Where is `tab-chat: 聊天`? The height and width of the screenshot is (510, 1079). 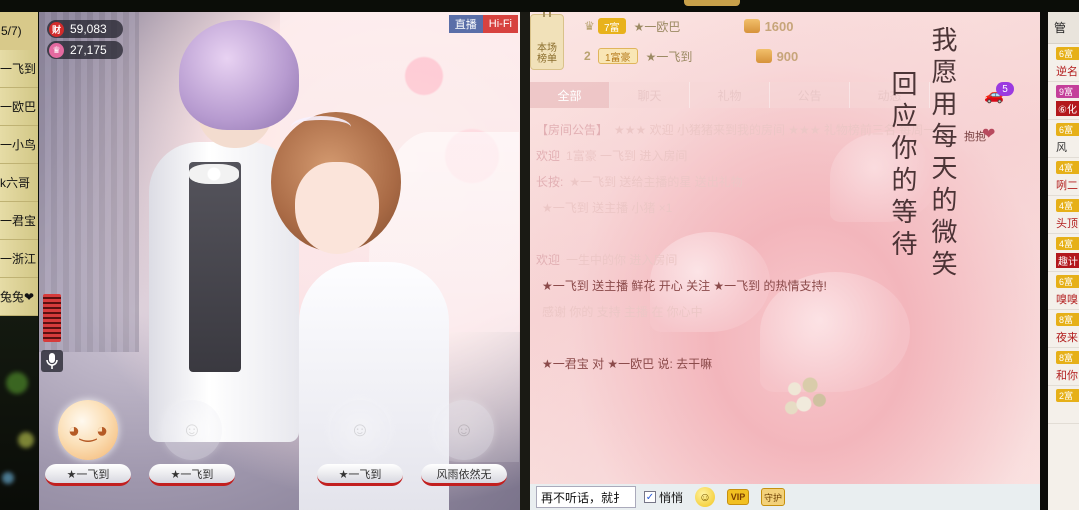 tab-chat: 聊天 is located at coordinates (650, 95).